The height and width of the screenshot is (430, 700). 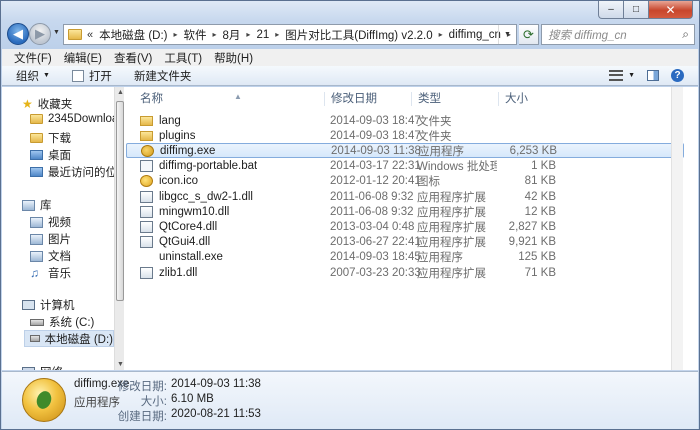 I want to click on file-row: uninstall.exe 2014-09-03 18:45 应用程序 125 KB, so click(x=405, y=257).